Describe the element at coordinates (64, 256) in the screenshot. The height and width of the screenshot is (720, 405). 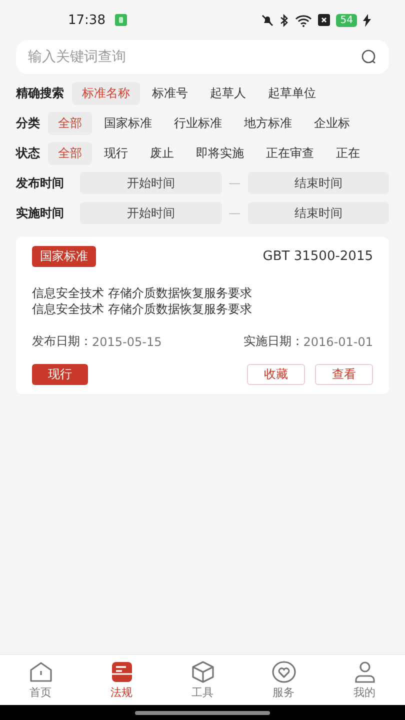
I see `category-tag: 国家标准` at that location.